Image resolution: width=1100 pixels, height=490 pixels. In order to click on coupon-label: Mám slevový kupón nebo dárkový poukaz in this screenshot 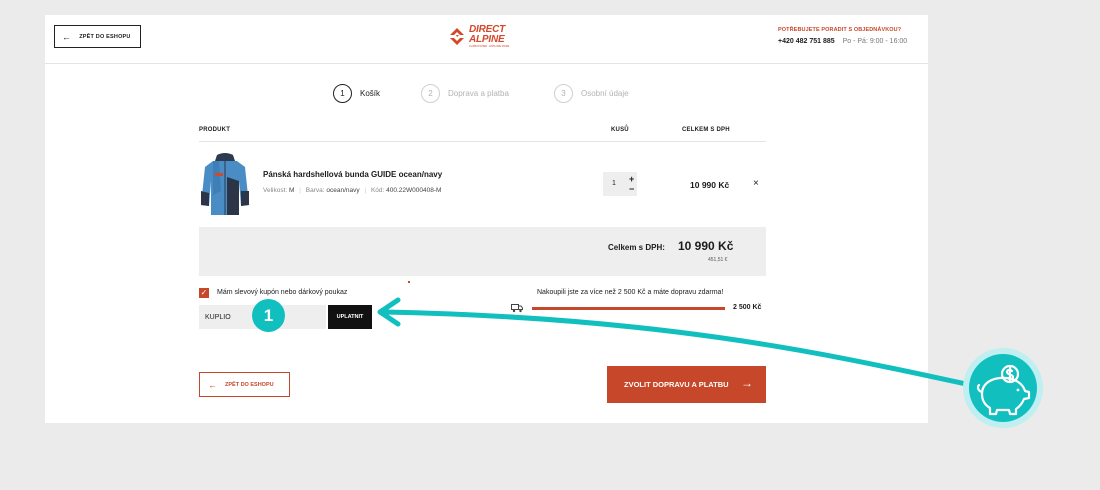, I will do `click(282, 292)`.